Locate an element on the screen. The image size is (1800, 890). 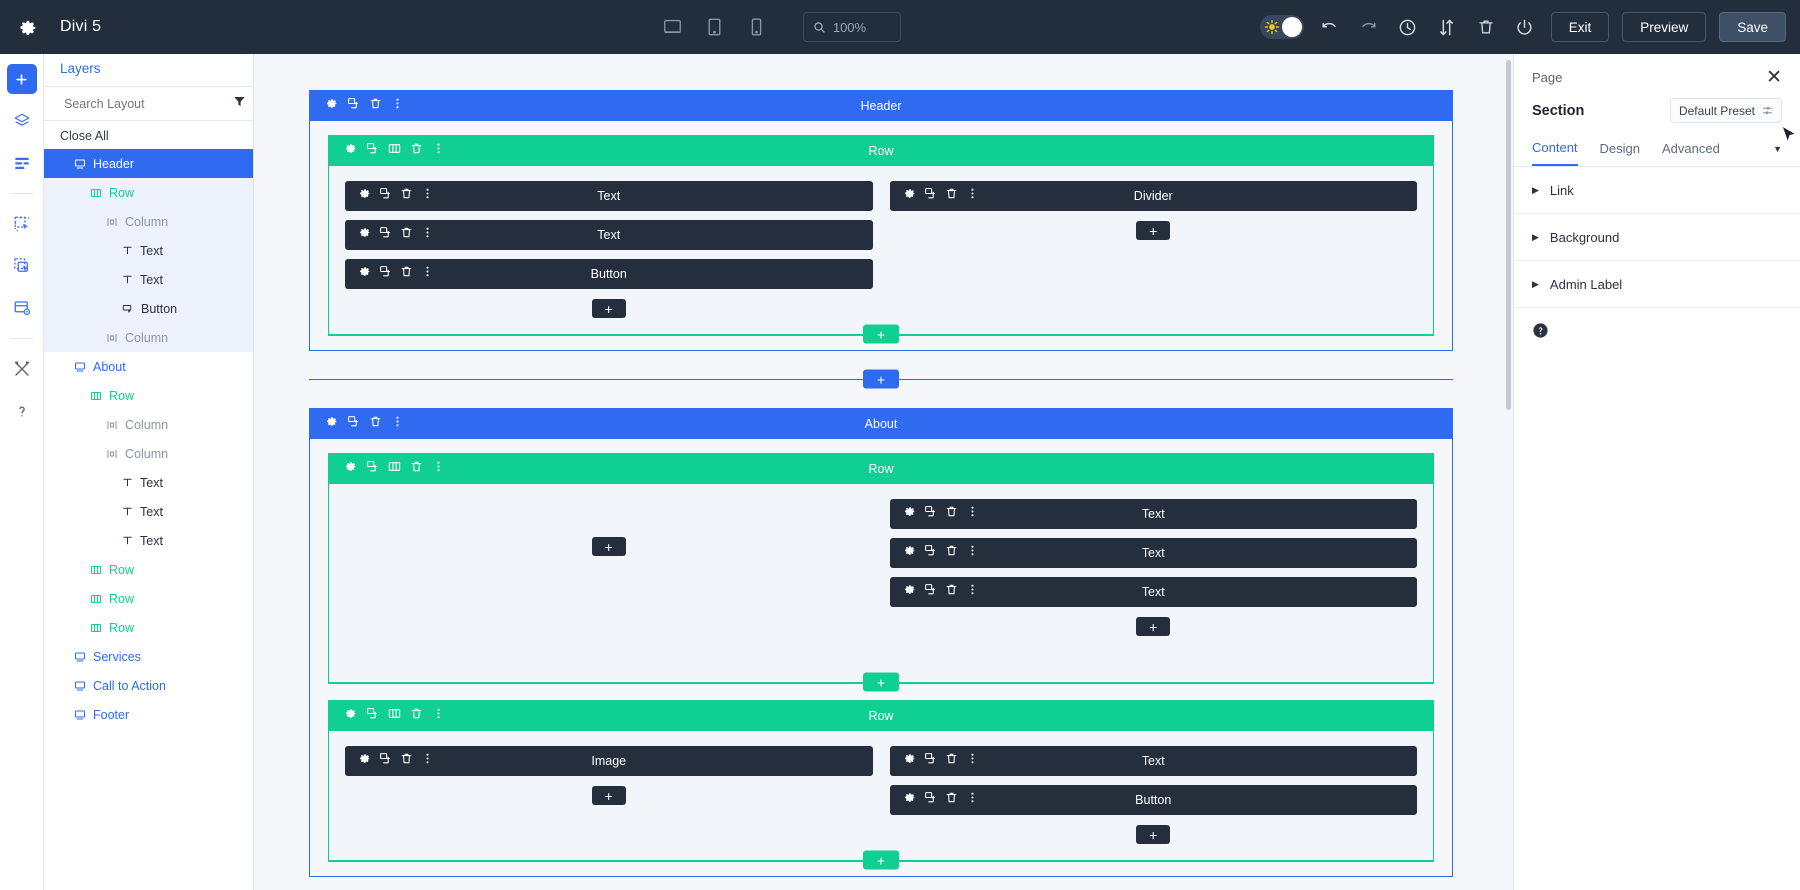
accordion-link: ▶ Link is located at coordinates (1657, 190).